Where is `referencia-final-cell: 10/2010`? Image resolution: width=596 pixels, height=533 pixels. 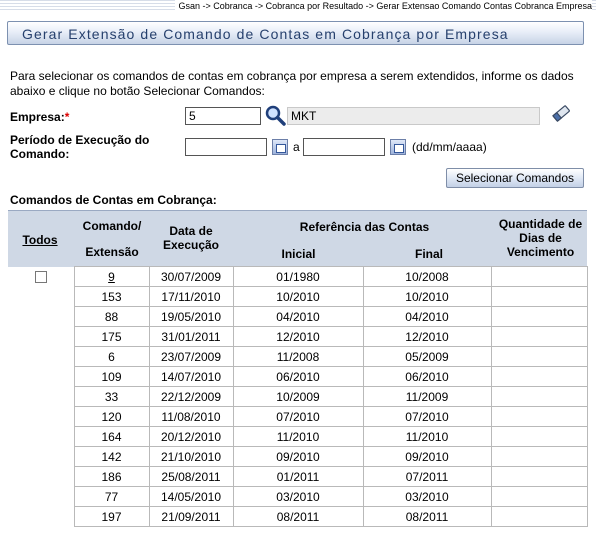 referencia-final-cell: 10/2010 is located at coordinates (427, 296).